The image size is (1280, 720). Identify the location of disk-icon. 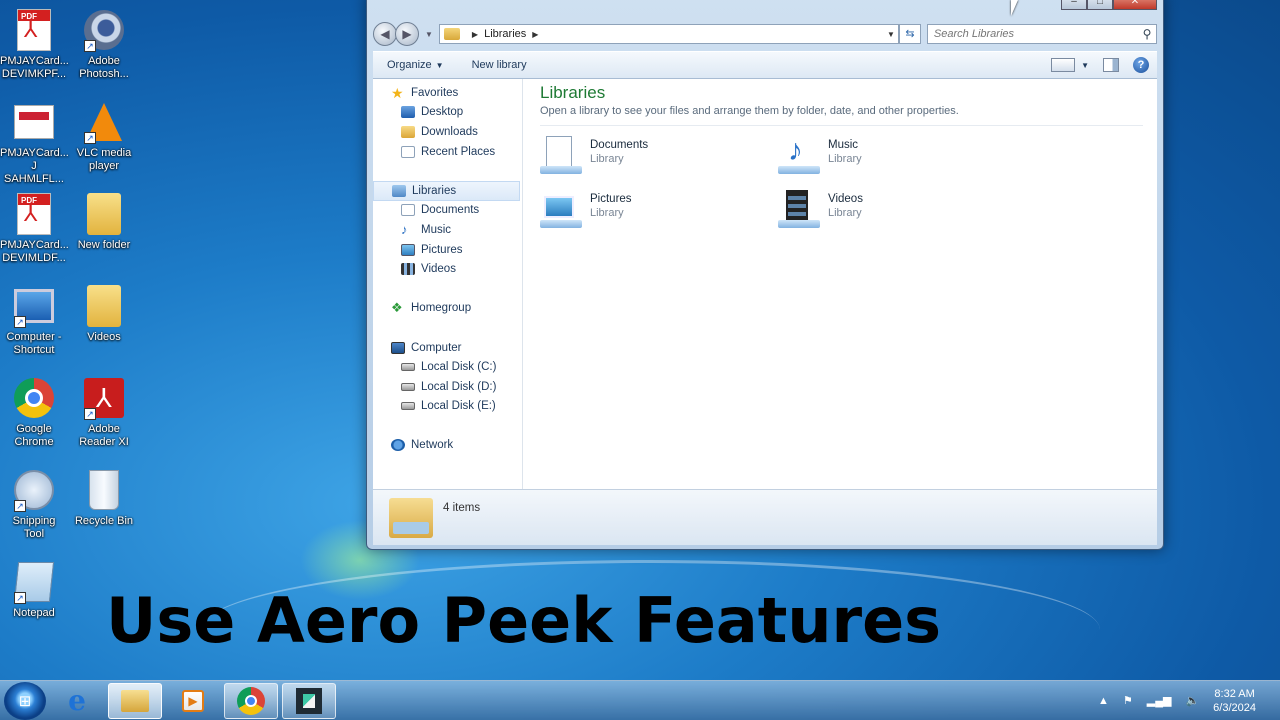
(408, 367).